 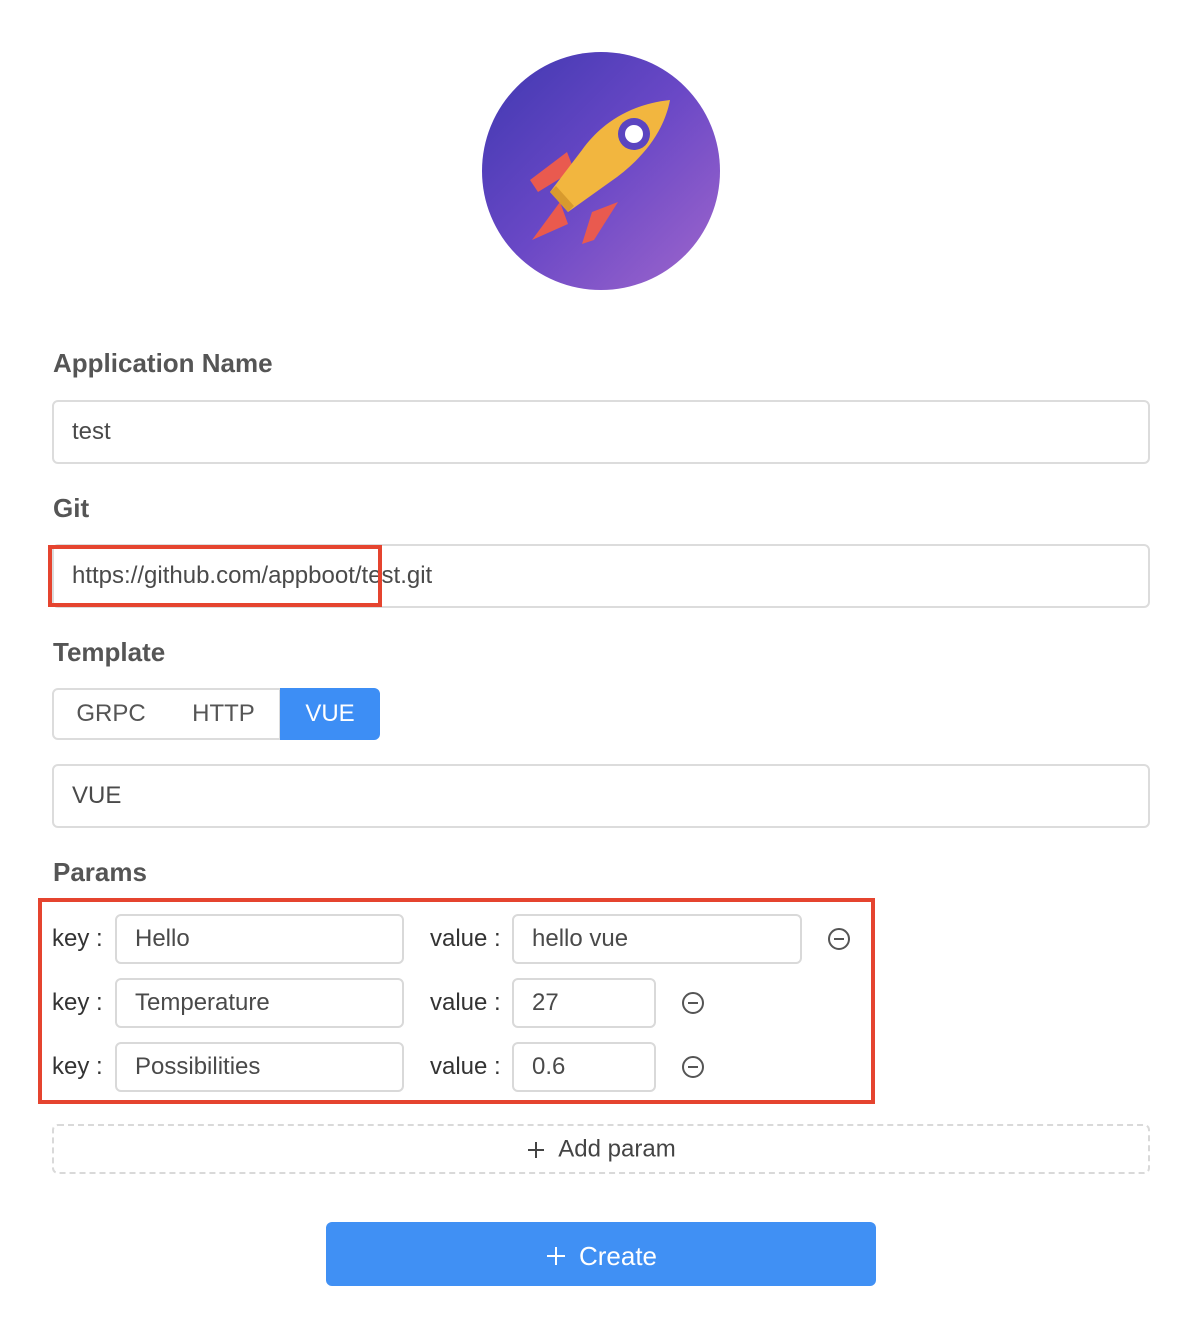 I want to click on rocket-icon, so click(x=600, y=172).